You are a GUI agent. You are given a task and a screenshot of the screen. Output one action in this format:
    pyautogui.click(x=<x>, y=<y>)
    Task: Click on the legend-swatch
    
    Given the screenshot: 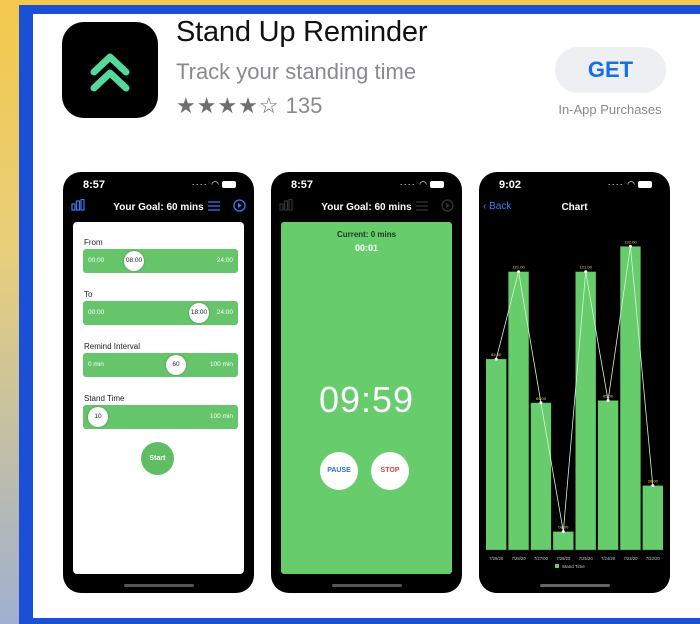 What is the action you would take?
    pyautogui.click(x=557, y=566)
    